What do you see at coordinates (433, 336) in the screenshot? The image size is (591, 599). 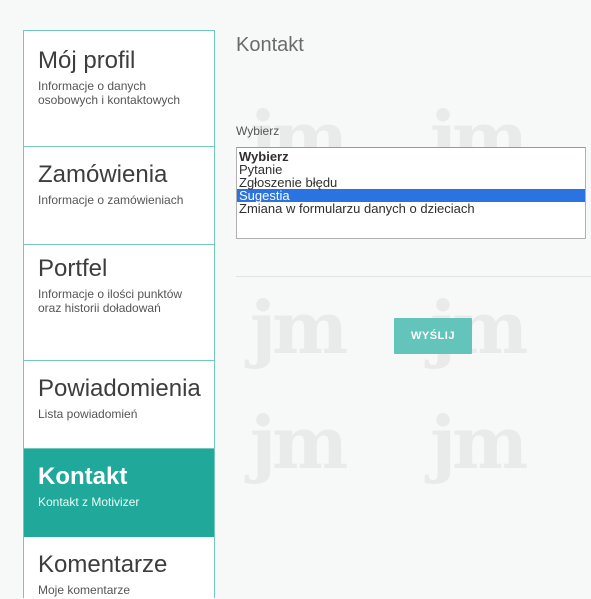 I see `send-button: WYŚLIJ` at bounding box center [433, 336].